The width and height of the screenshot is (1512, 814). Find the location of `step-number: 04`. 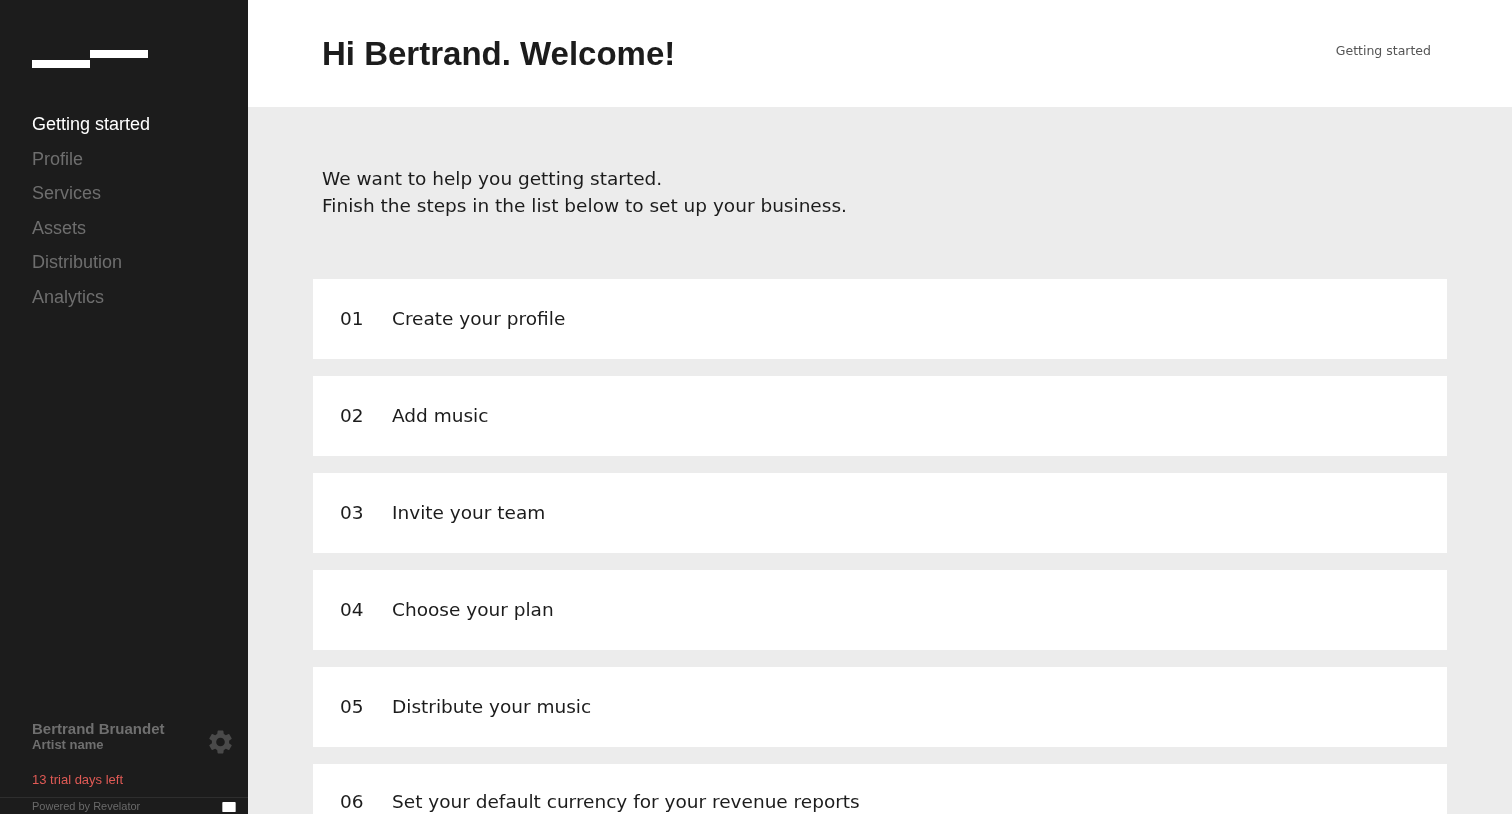

step-number: 04 is located at coordinates (352, 610).